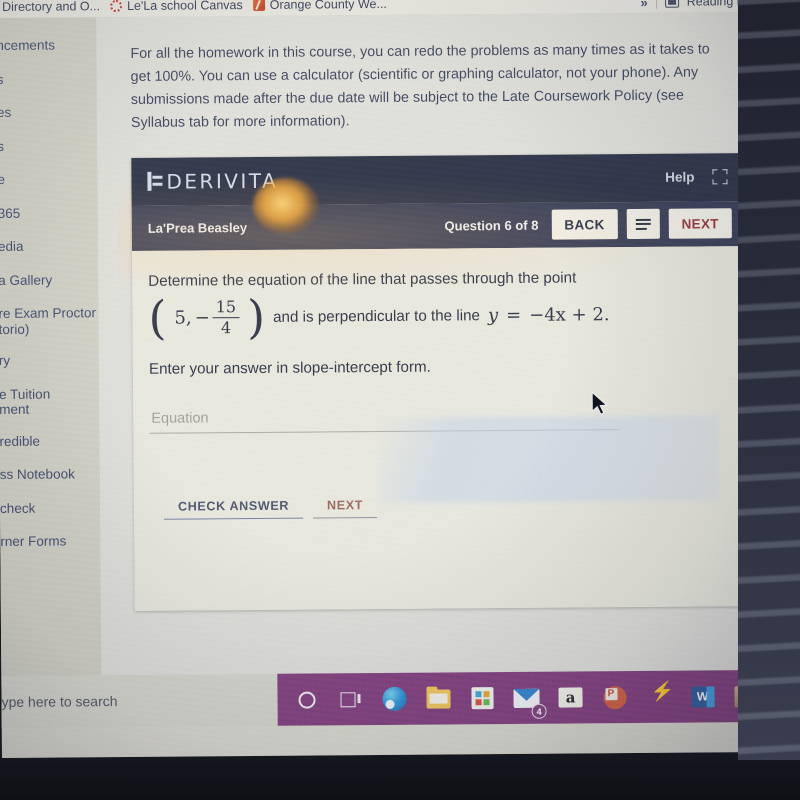 This screenshot has height=800, width=800. Describe the element at coordinates (49, 213) in the screenshot. I see `sidebar-item-office365: 365` at that location.